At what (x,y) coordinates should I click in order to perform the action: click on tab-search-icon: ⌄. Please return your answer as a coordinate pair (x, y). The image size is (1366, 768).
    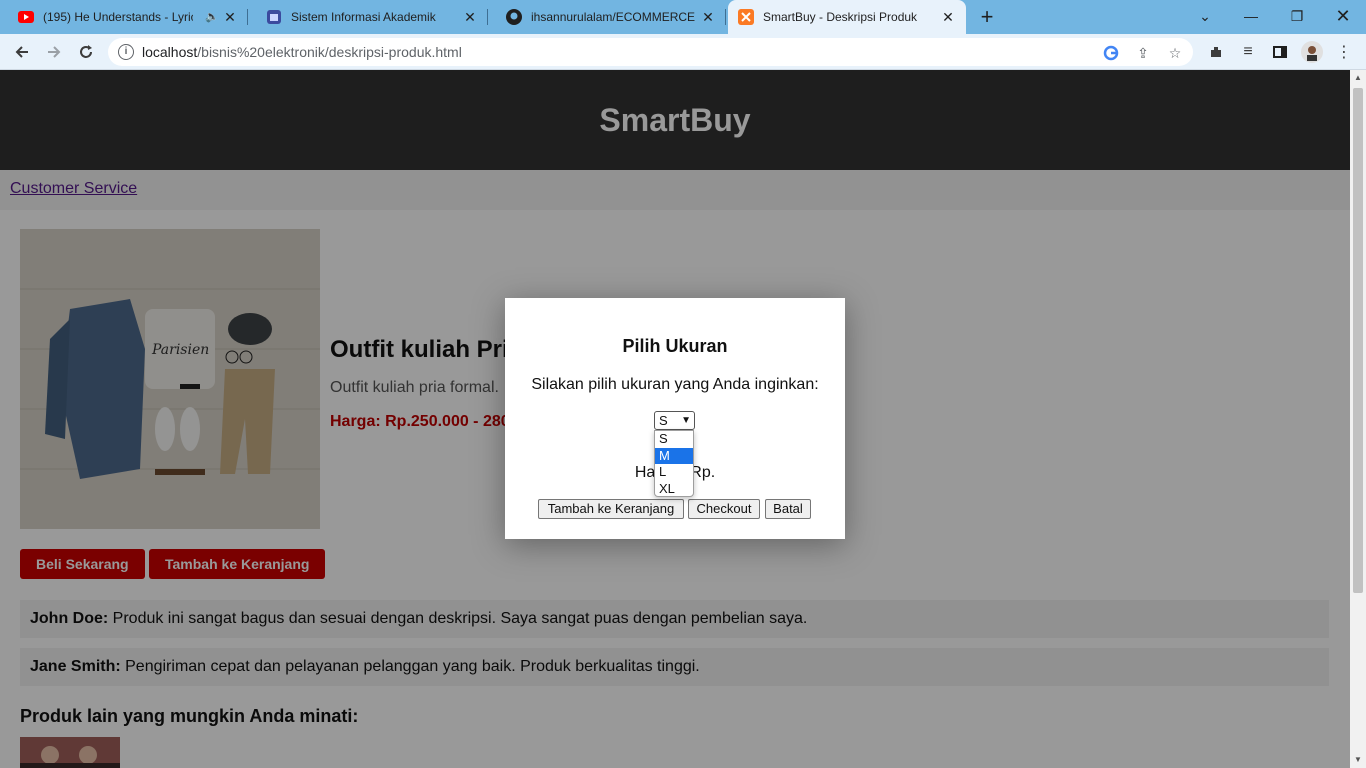
    Looking at the image, I should click on (1205, 16).